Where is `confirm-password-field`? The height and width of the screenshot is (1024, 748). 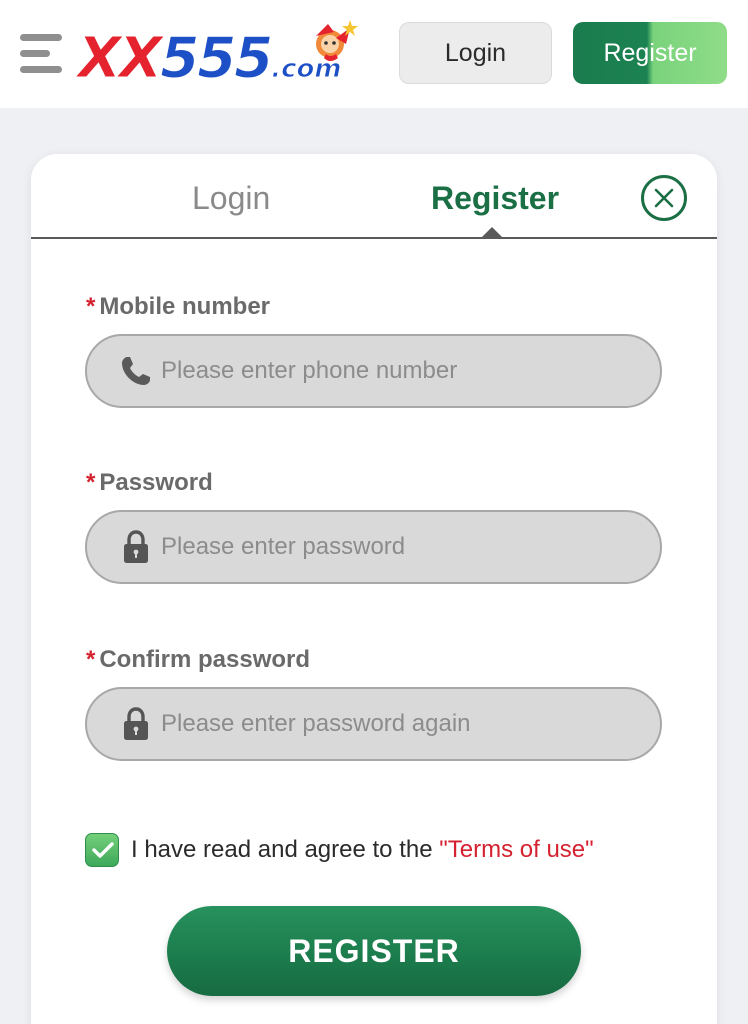 confirm-password-field is located at coordinates (373, 724).